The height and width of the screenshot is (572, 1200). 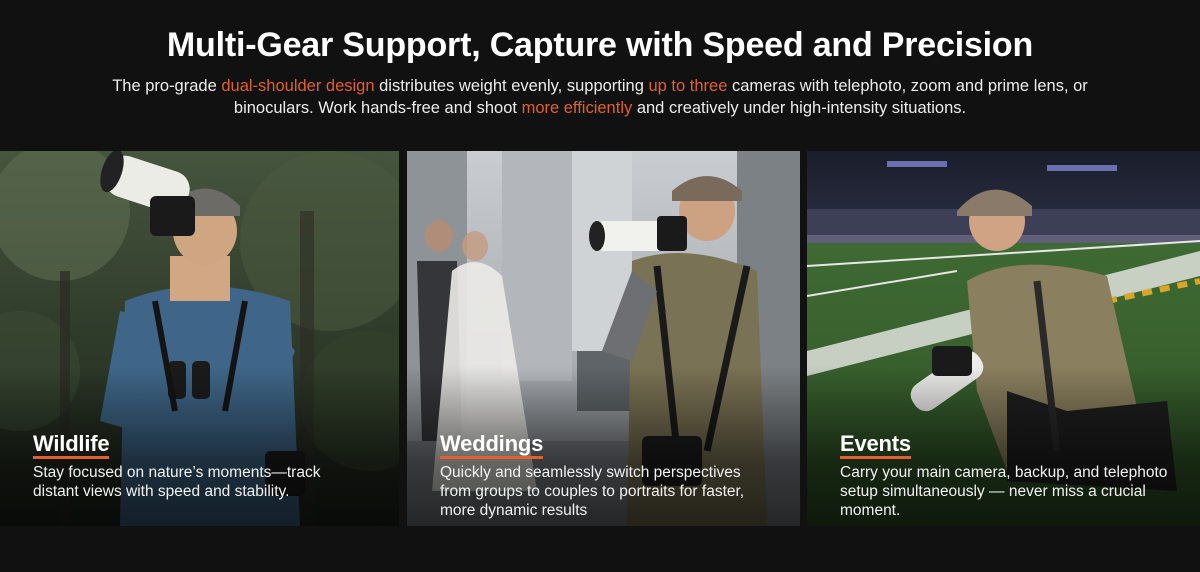 I want to click on panel-title-weddings-text: Weddings, so click(x=492, y=443).